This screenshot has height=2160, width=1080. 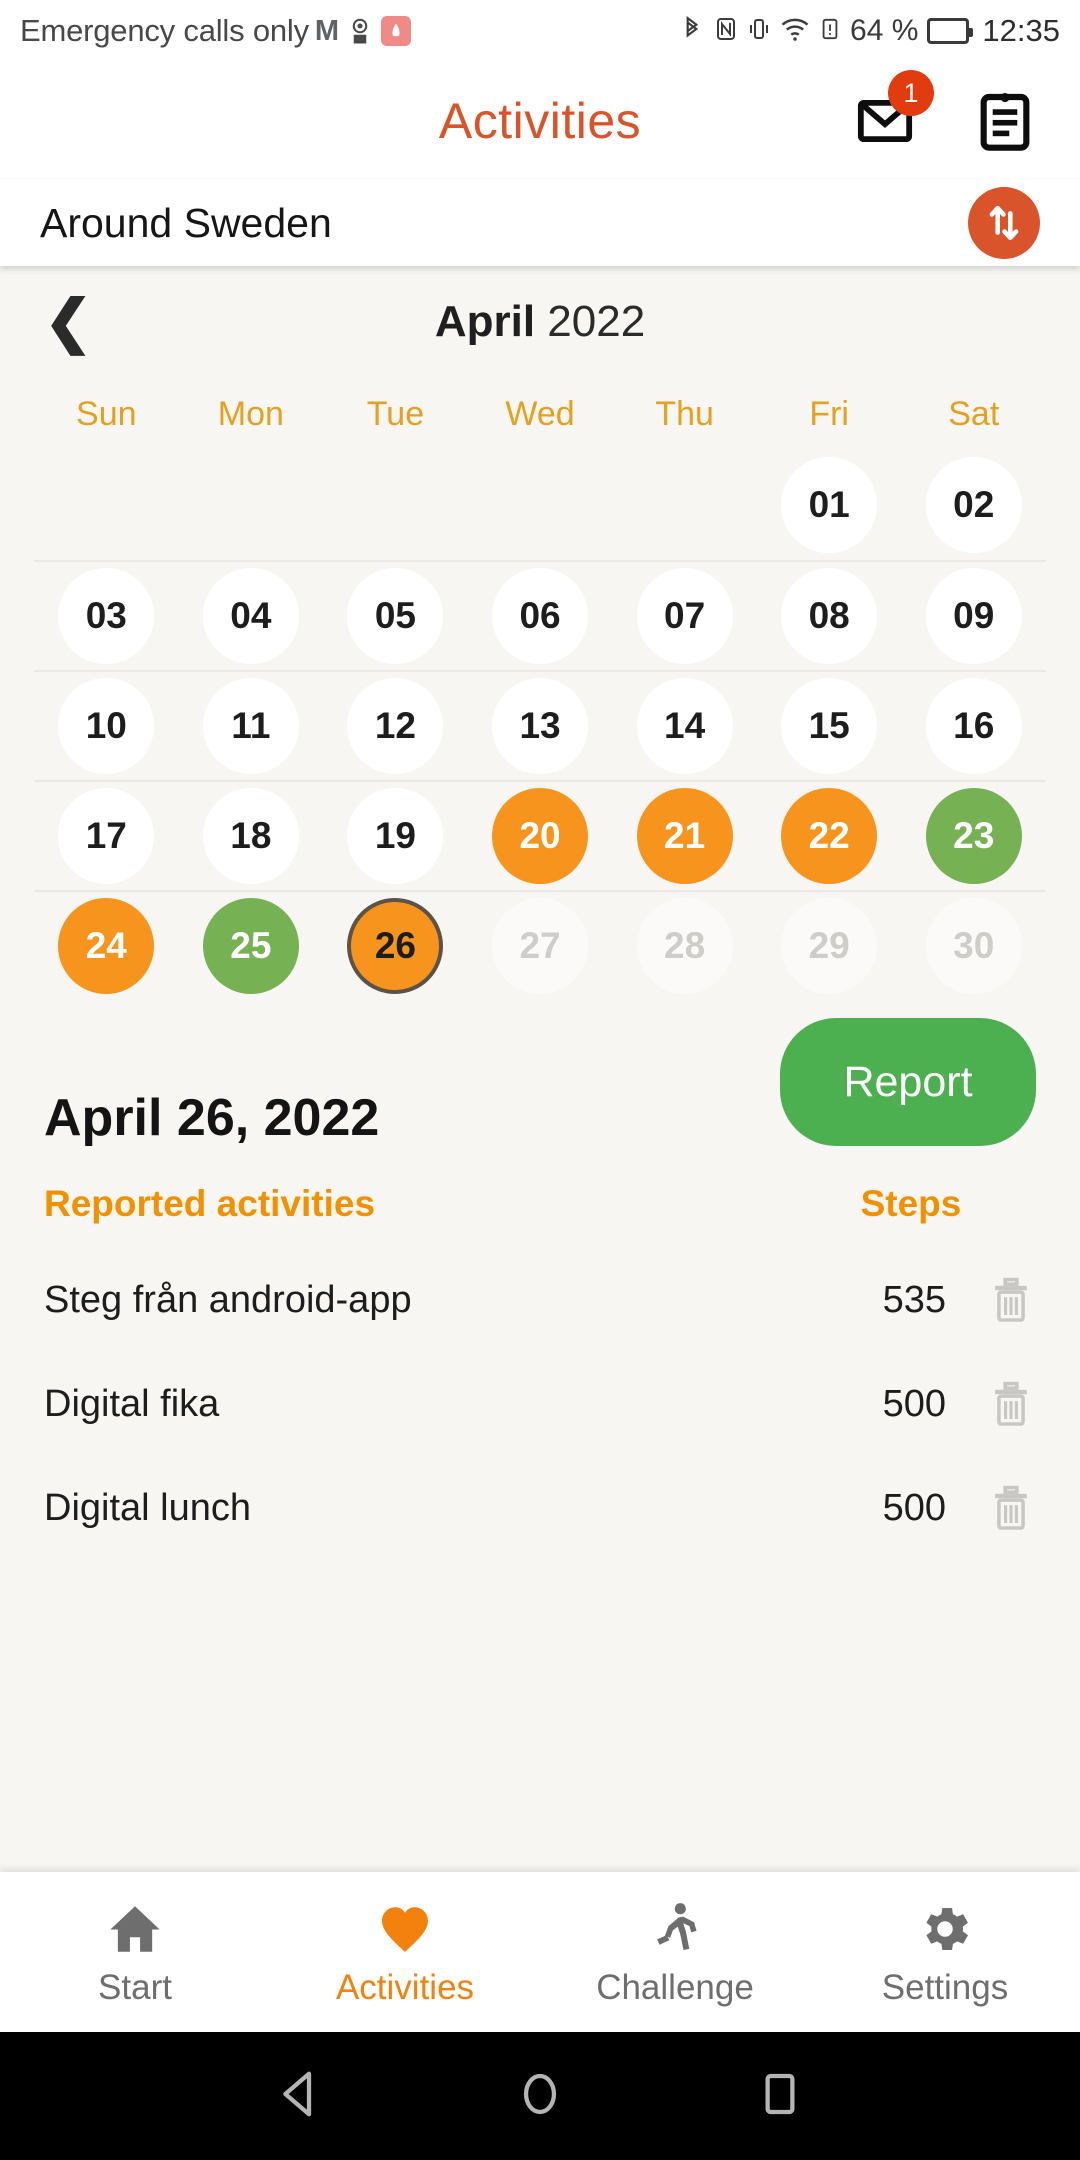 I want to click on calendar-cell: 04, so click(x=251, y=616).